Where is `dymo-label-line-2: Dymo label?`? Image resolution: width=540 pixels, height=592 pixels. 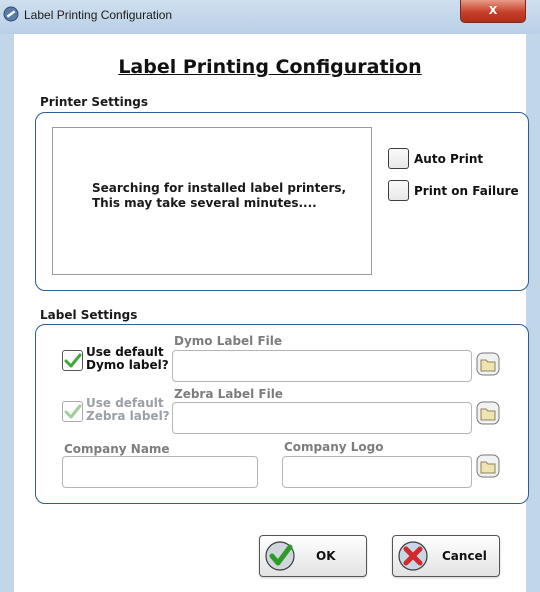
dymo-label-line-2: Dymo label? is located at coordinates (127, 365).